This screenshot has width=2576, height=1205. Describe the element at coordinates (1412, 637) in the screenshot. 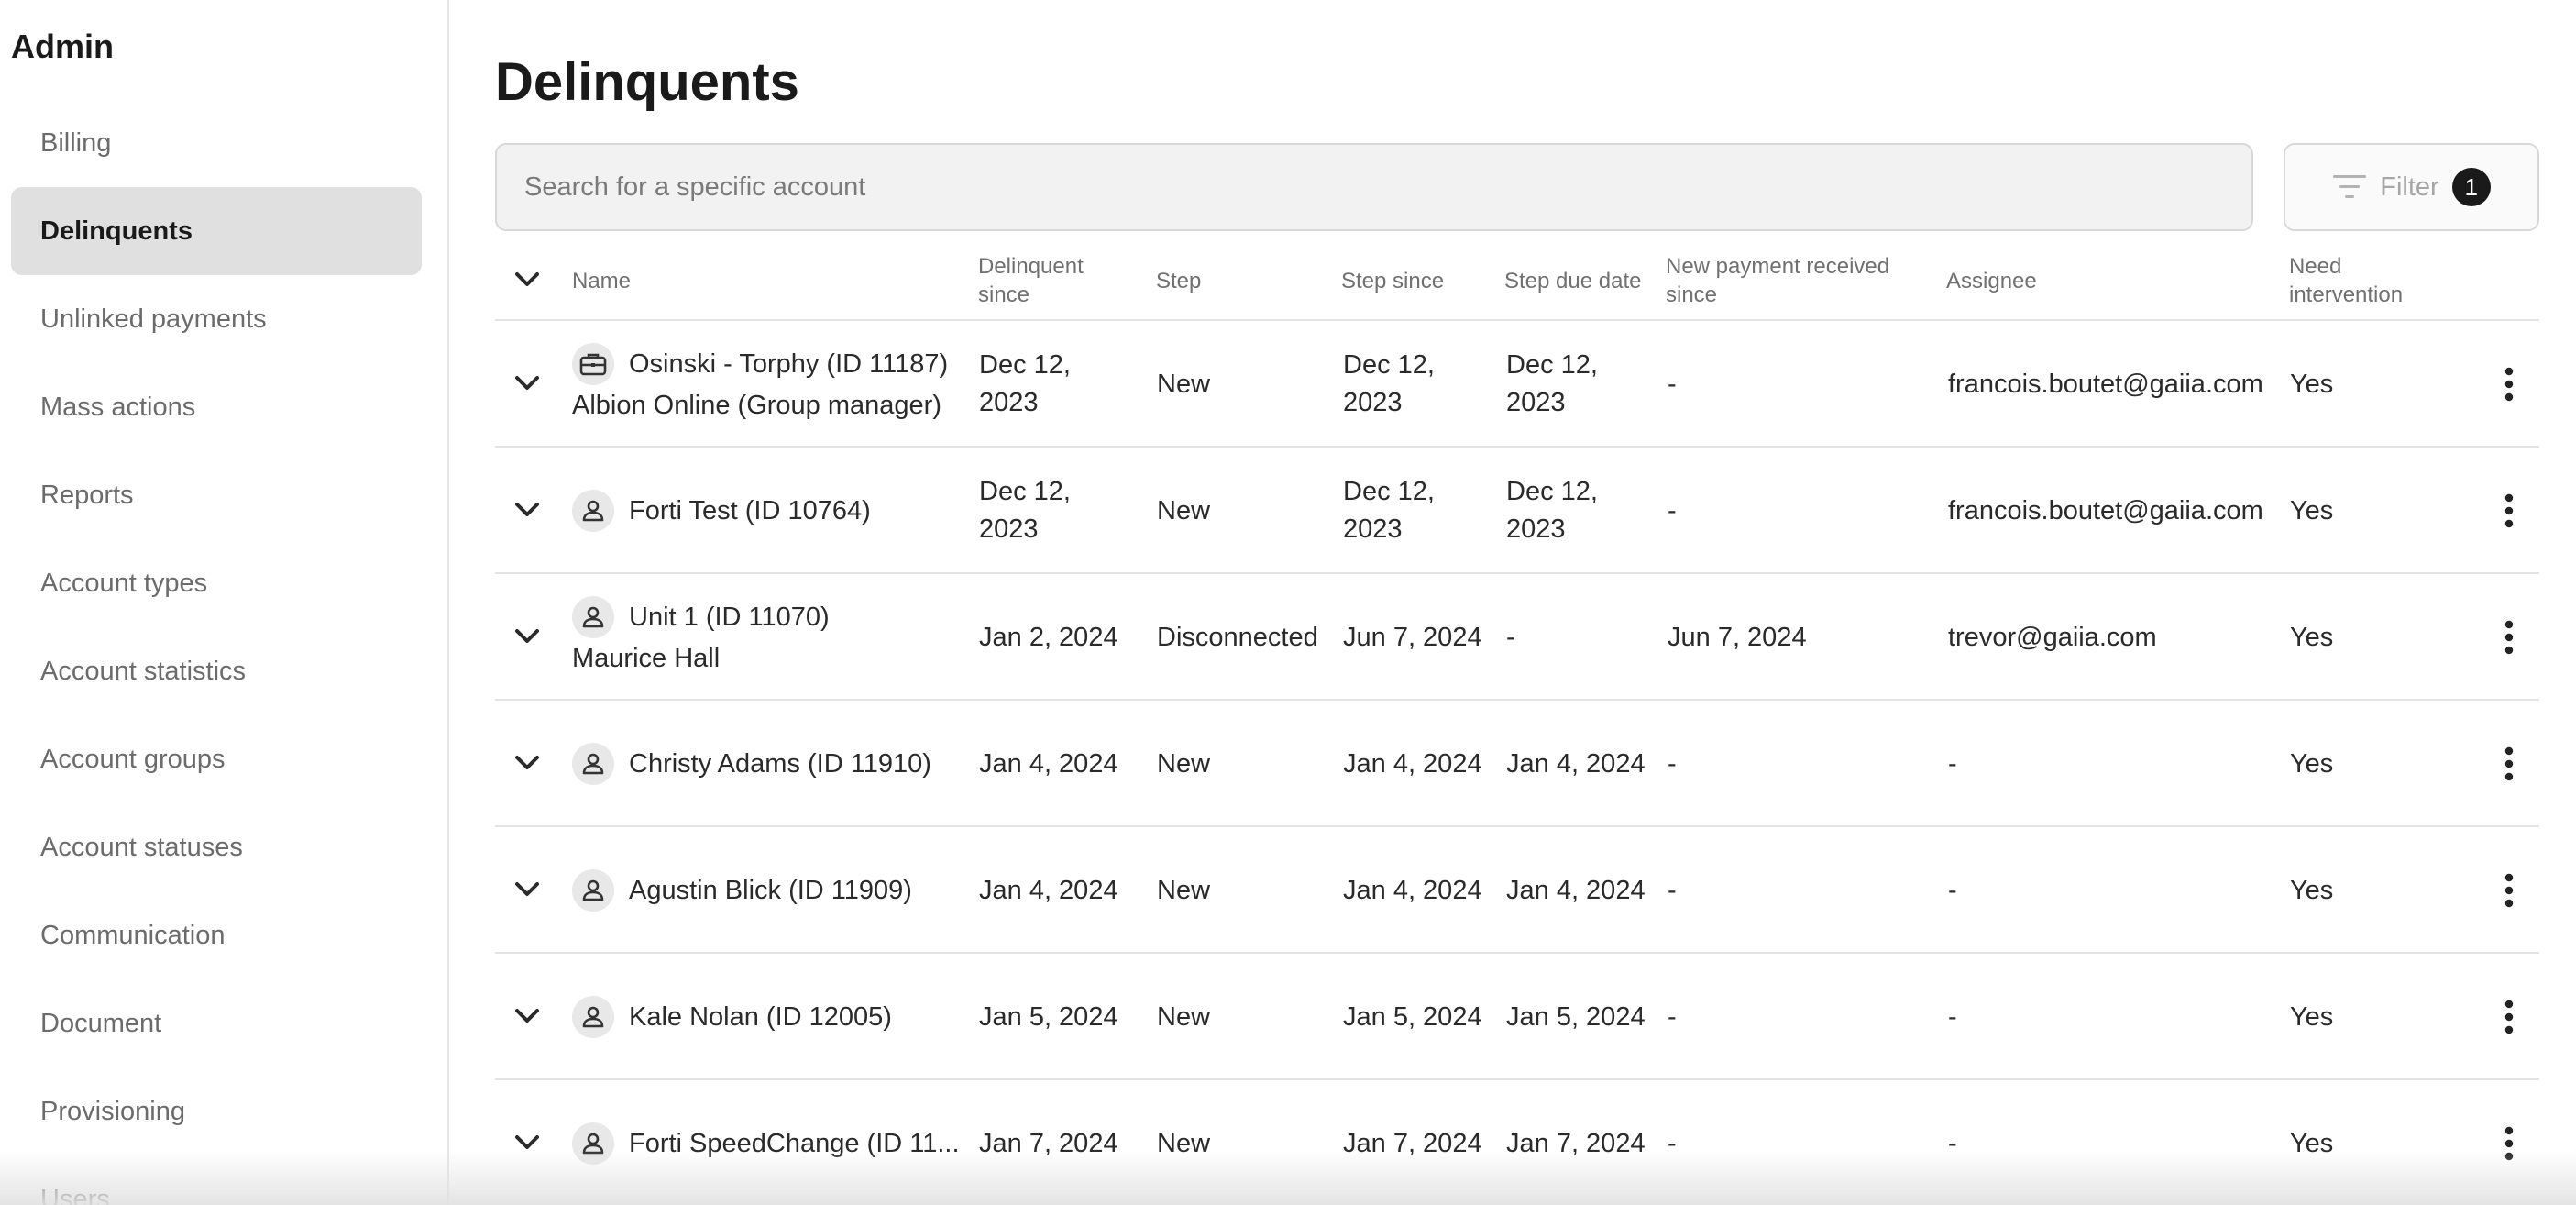

I see `step-since-cell: Jun 7, 2024` at that location.